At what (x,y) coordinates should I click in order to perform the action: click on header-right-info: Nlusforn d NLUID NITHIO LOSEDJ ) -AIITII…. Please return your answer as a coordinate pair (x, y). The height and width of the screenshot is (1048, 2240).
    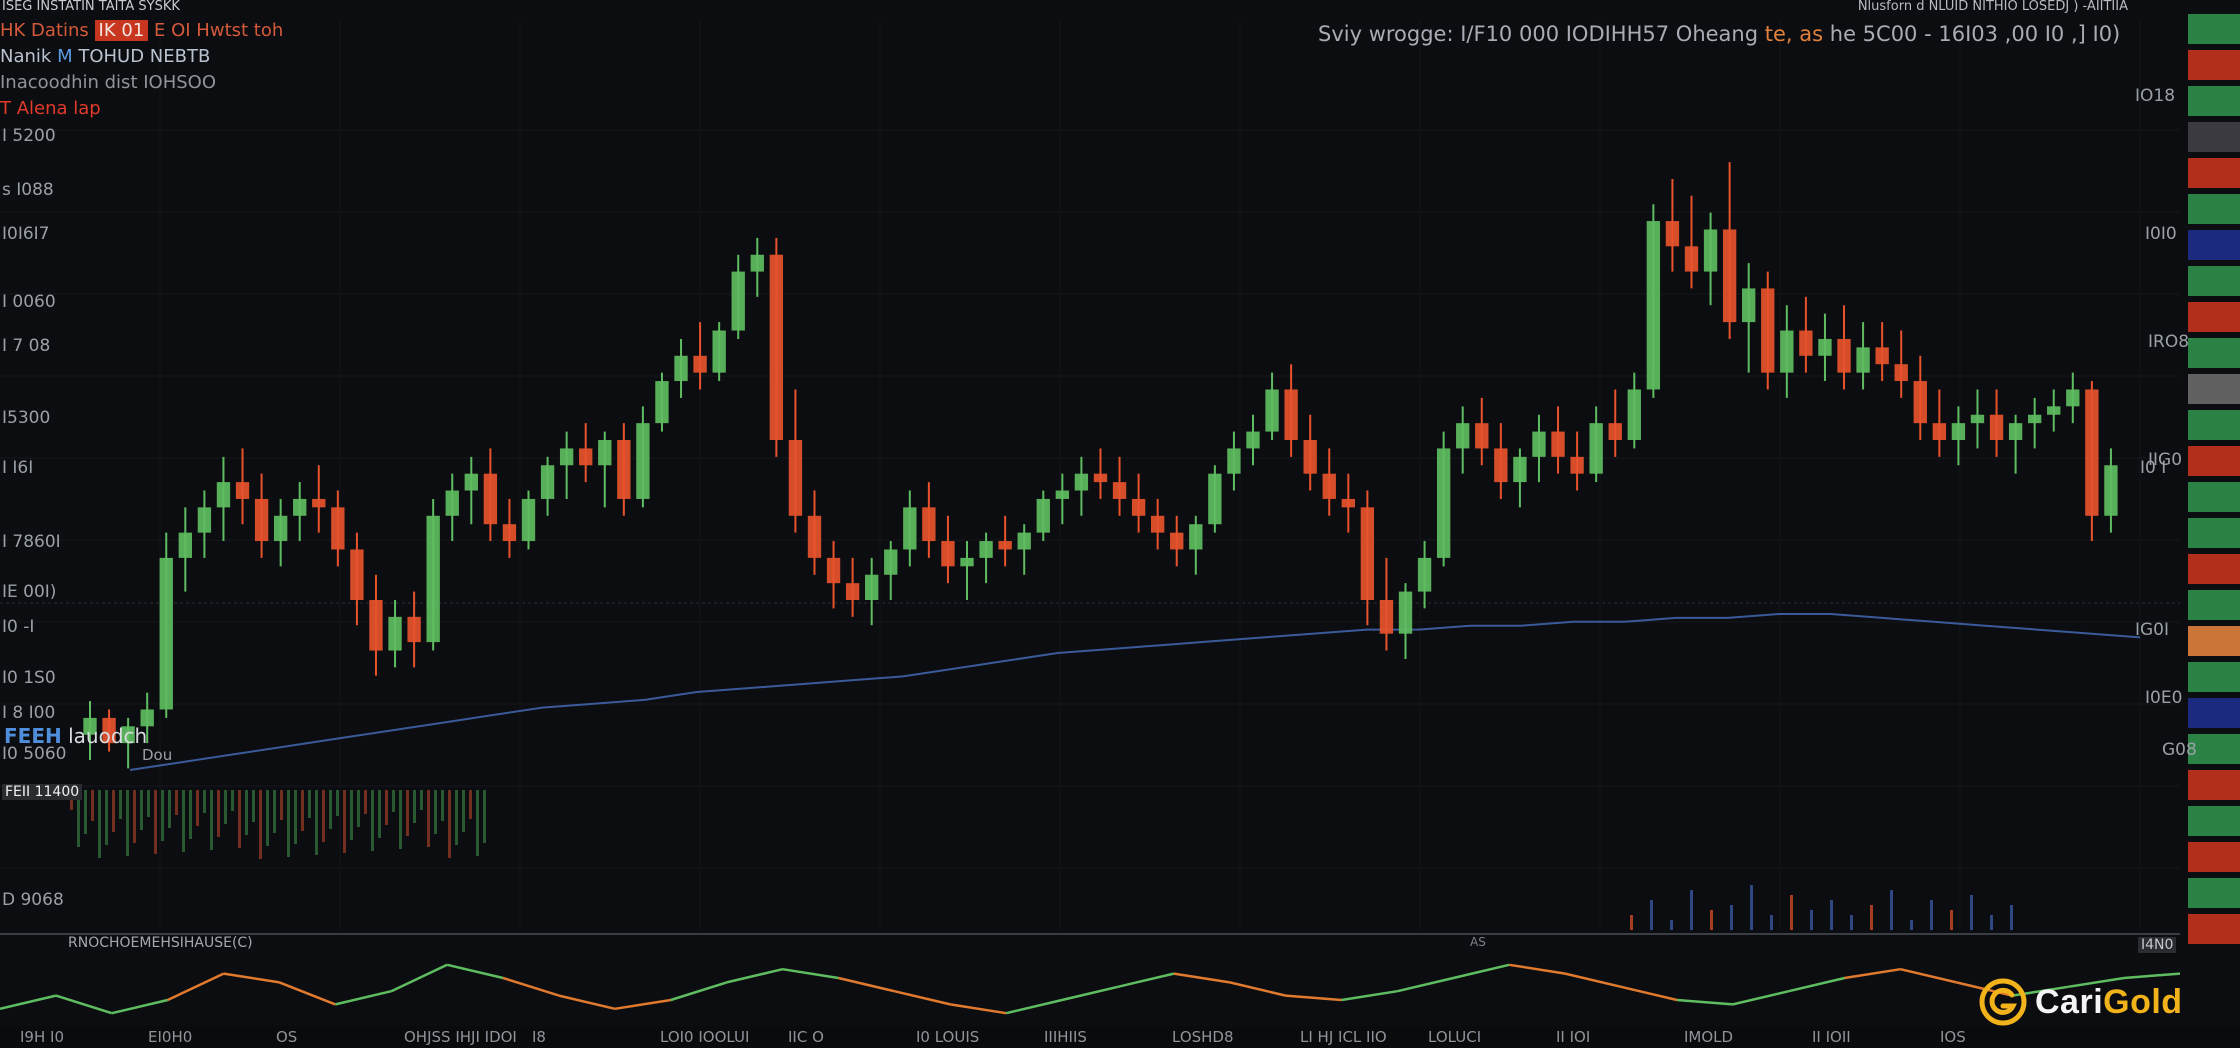
    Looking at the image, I should click on (1992, 7).